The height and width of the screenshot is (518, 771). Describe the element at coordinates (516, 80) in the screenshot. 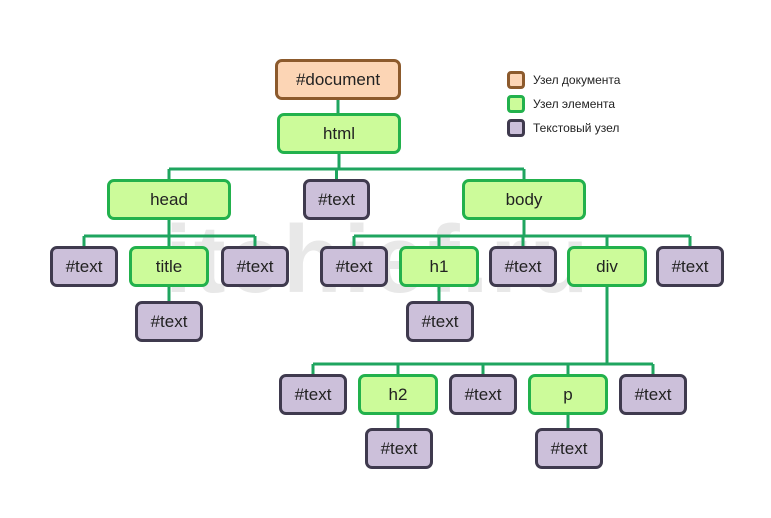

I see `legend-swatch-document` at that location.